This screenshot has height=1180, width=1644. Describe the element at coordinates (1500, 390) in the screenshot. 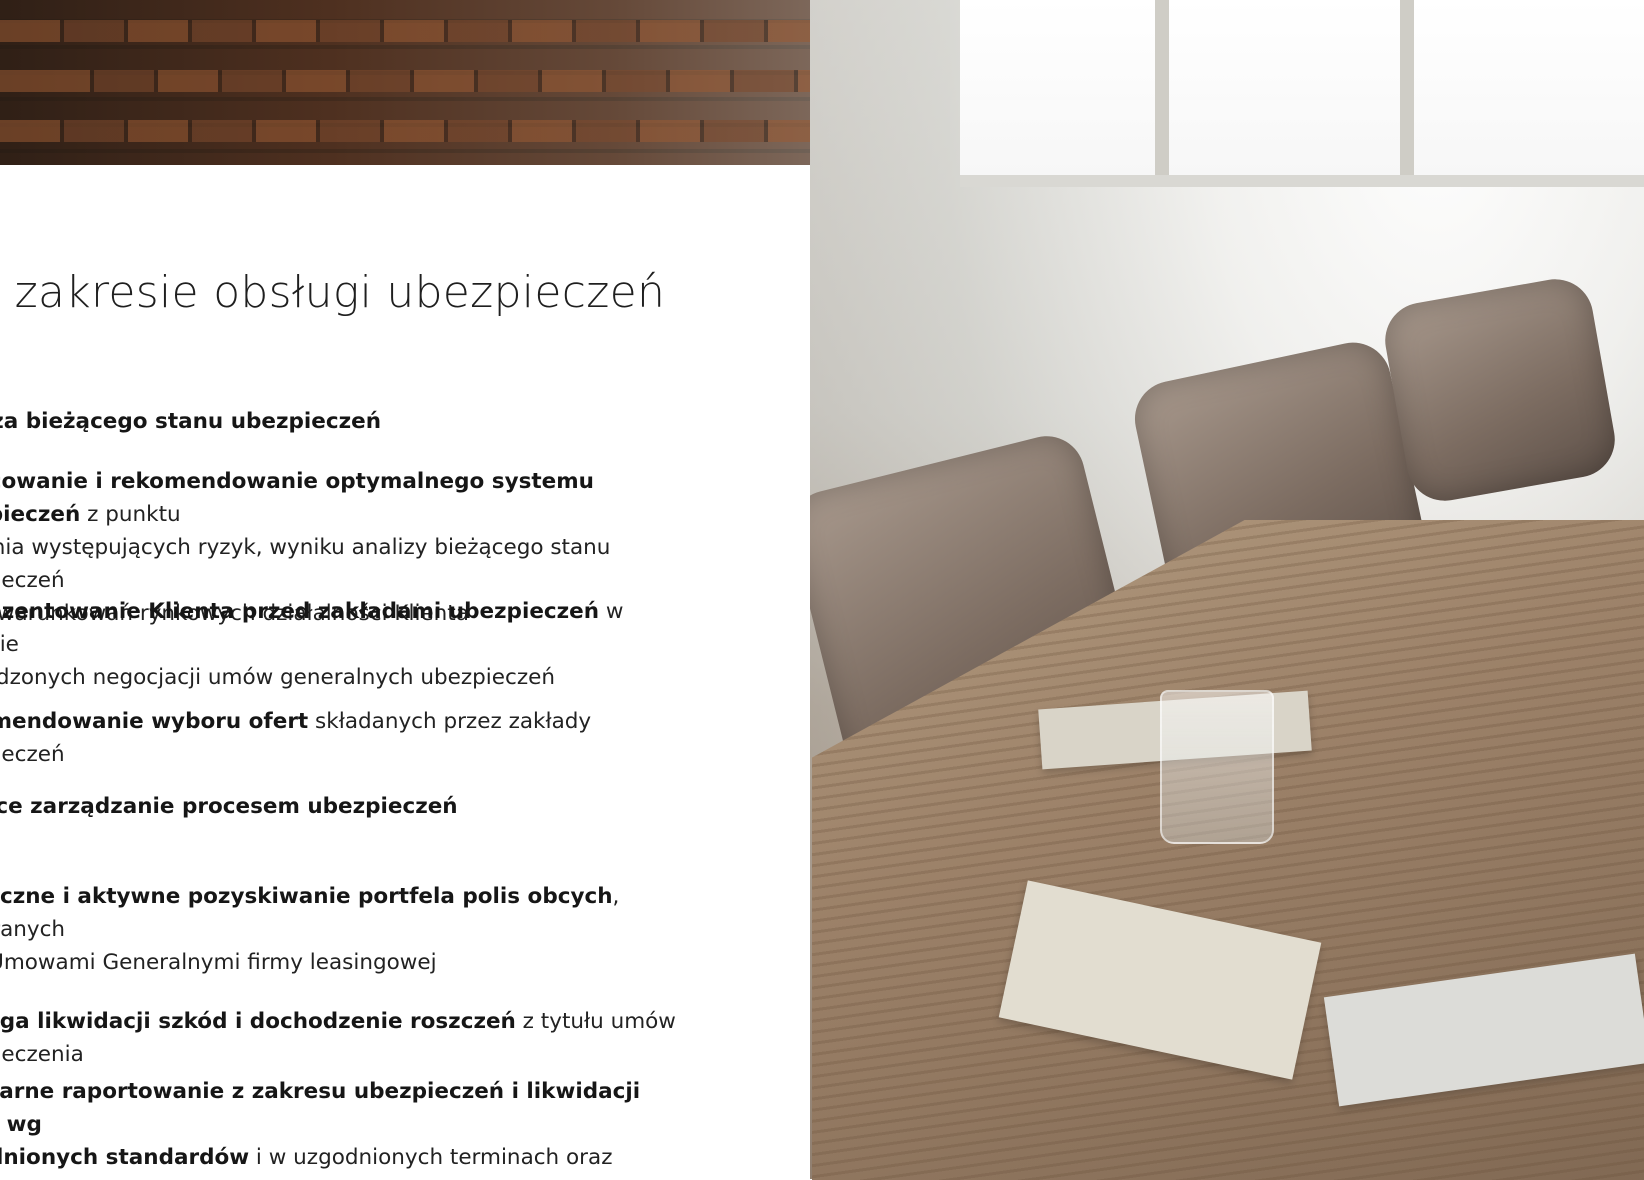

I see `chair-image` at that location.